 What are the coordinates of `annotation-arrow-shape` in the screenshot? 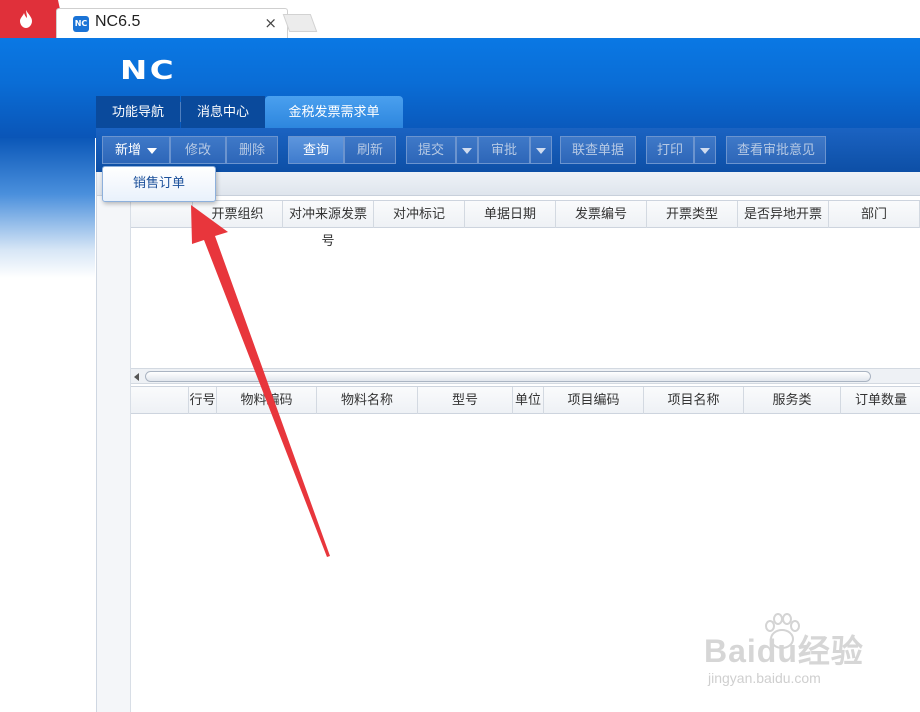 It's located at (260, 381).